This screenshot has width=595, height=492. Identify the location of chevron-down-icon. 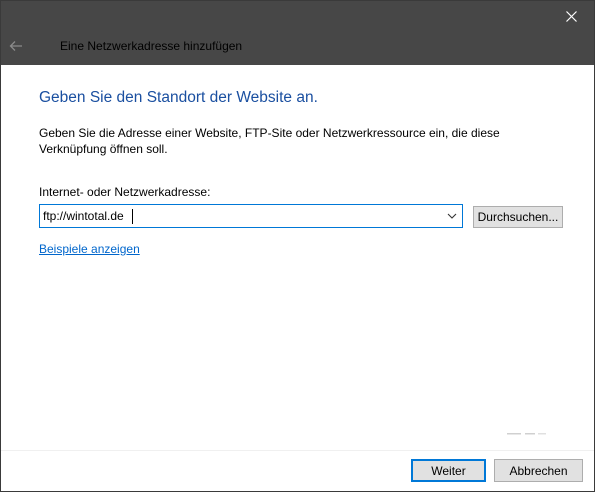
(452, 216).